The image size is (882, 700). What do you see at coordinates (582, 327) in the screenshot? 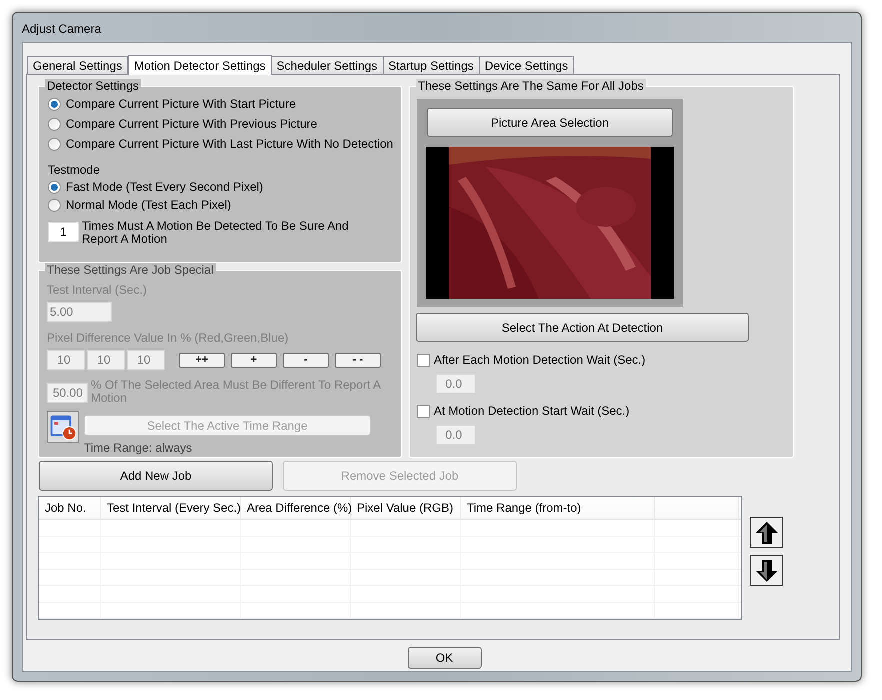
I see `action-button: Select The Action At Detection` at bounding box center [582, 327].